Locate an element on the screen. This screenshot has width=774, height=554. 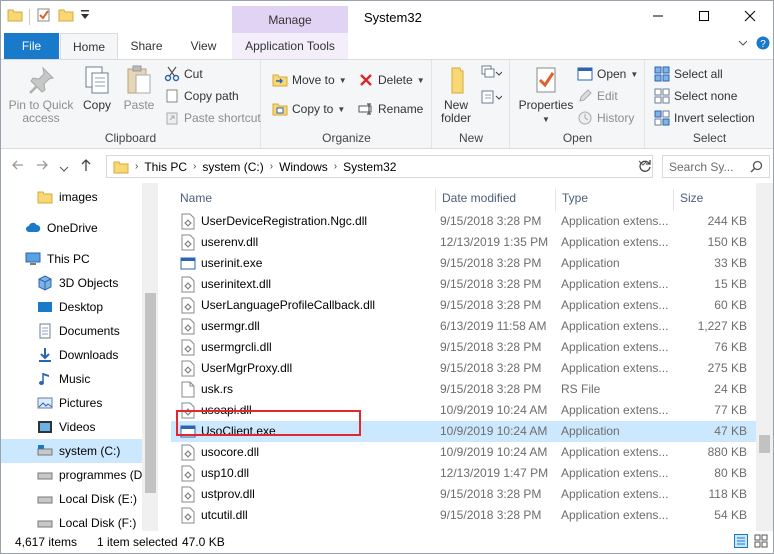
nav-item-this-pc: This PC is located at coordinates (71, 259).